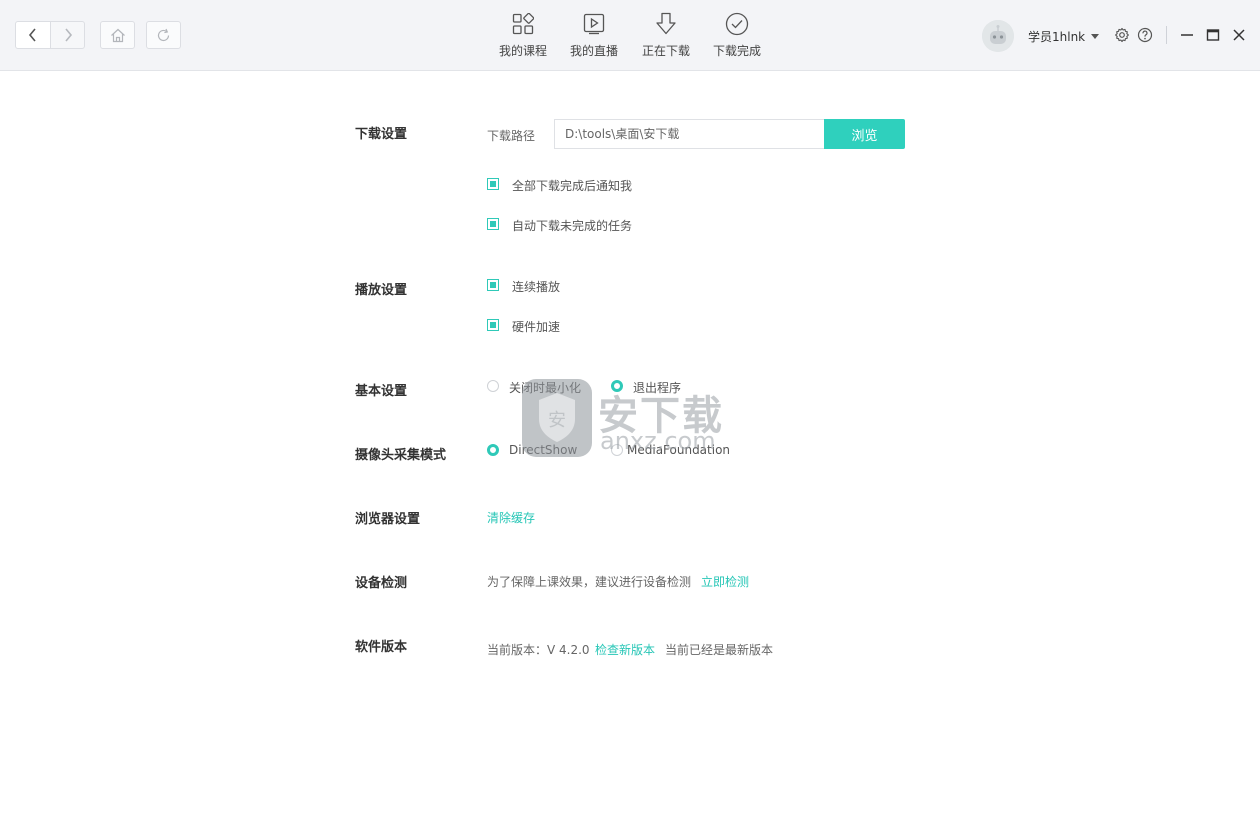  I want to click on browse-button: 浏览, so click(864, 134).